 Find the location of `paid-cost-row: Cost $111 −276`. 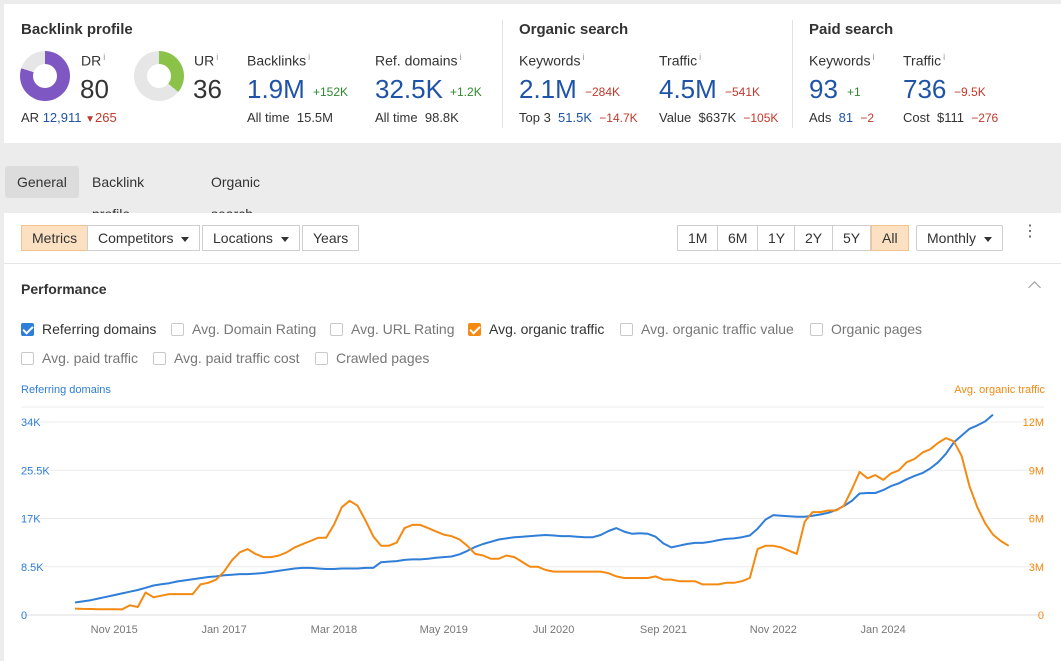

paid-cost-row: Cost $111 −276 is located at coordinates (951, 117).